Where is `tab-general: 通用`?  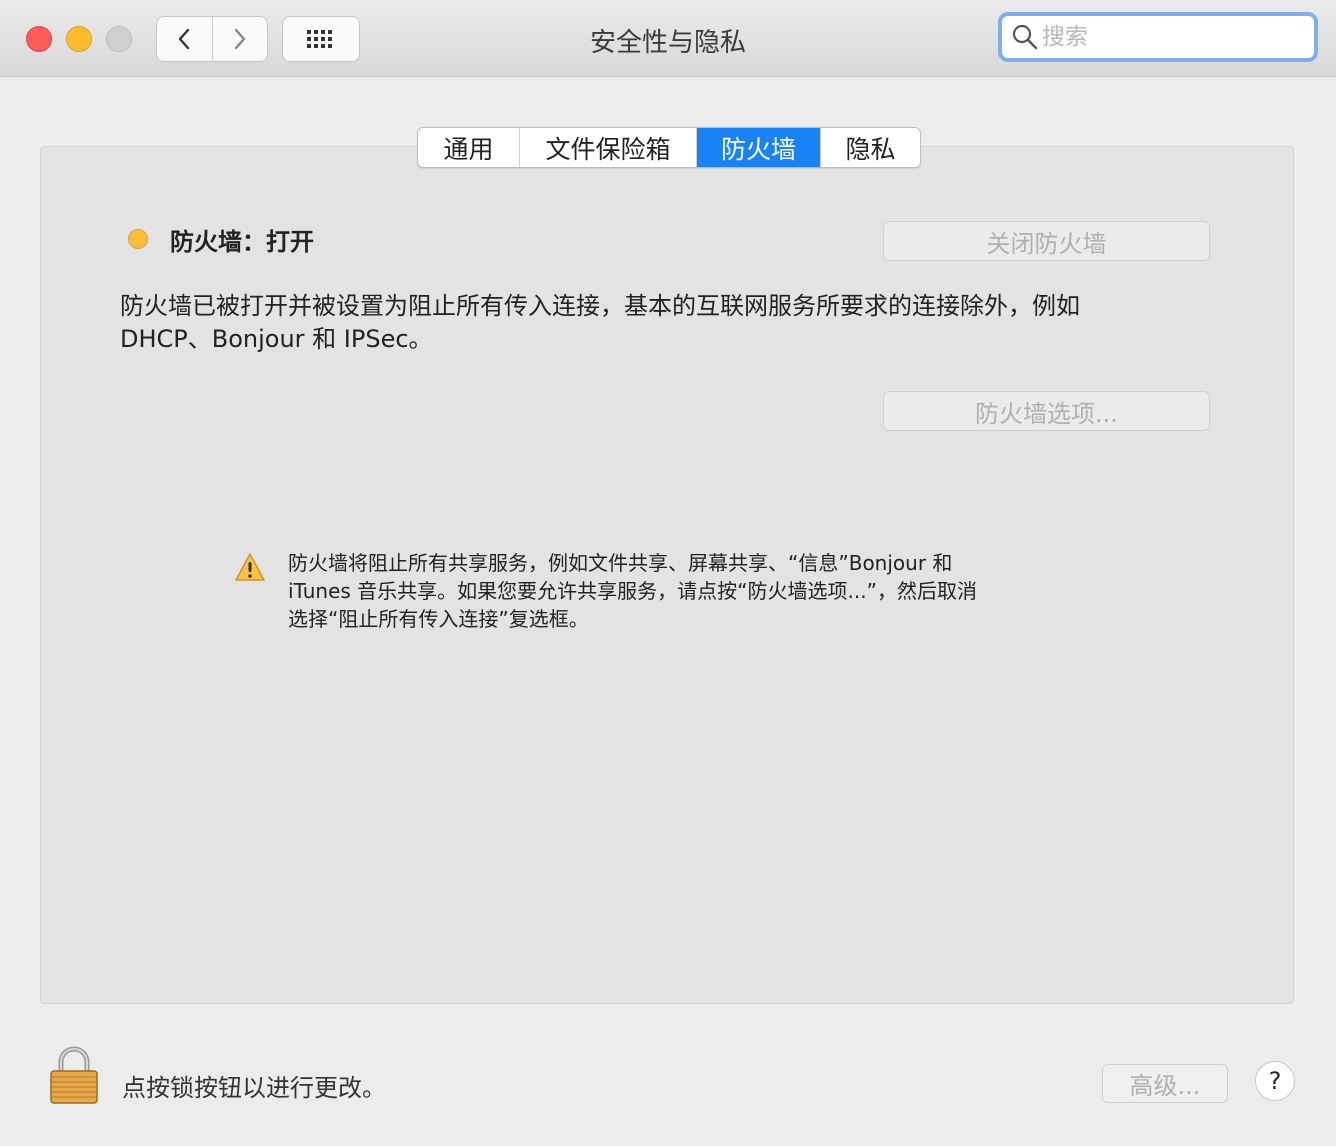
tab-general: 通用 is located at coordinates (468, 147).